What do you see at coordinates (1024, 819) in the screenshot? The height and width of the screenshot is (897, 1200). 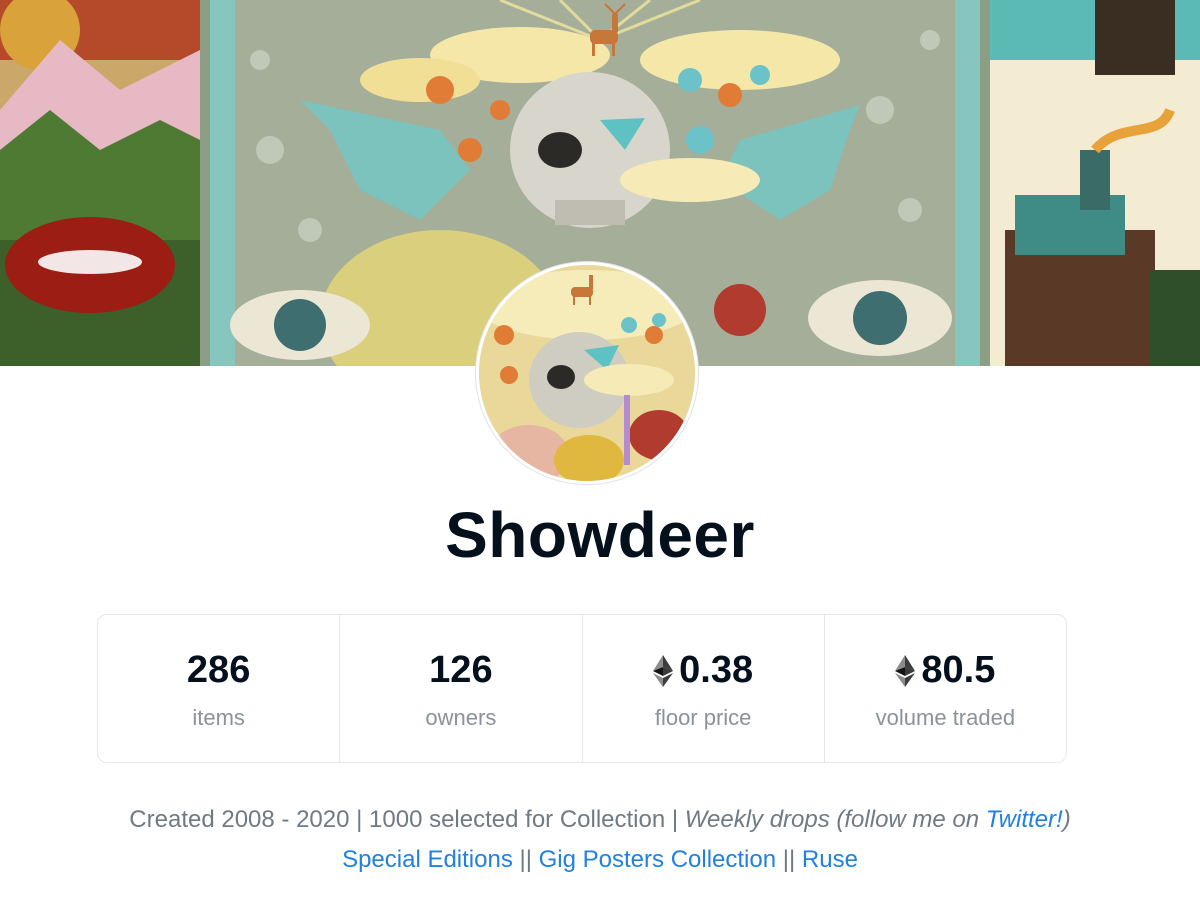 I see `twitter-link: Twitter!` at bounding box center [1024, 819].